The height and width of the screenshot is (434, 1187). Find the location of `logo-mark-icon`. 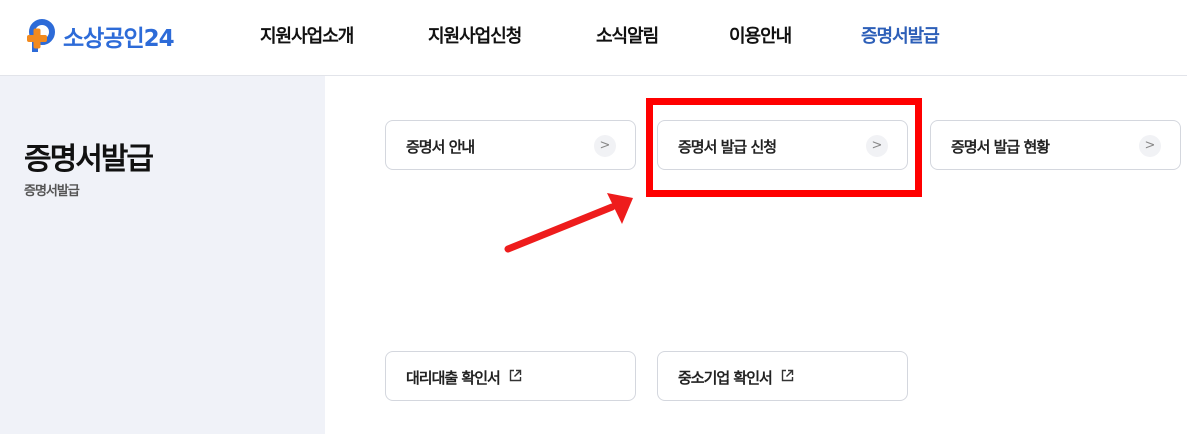

logo-mark-icon is located at coordinates (45, 36).